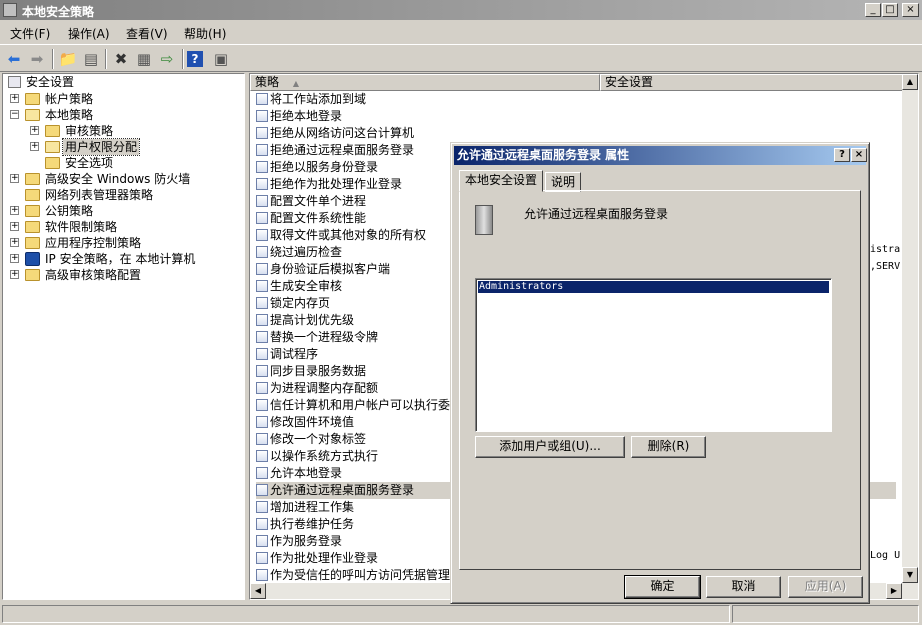  What do you see at coordinates (653, 355) in the screenshot?
I see `members-list: Administrators` at bounding box center [653, 355].